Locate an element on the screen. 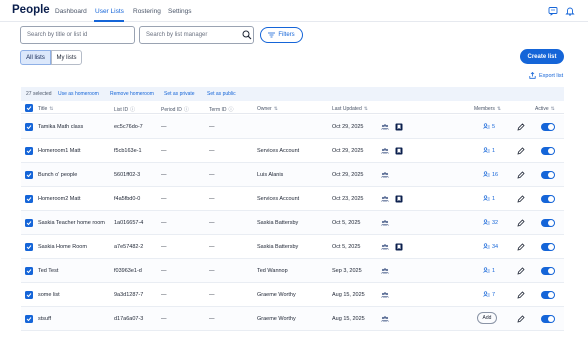 This screenshot has height=340, width=588. nav-settings: Settings is located at coordinates (180, 11).